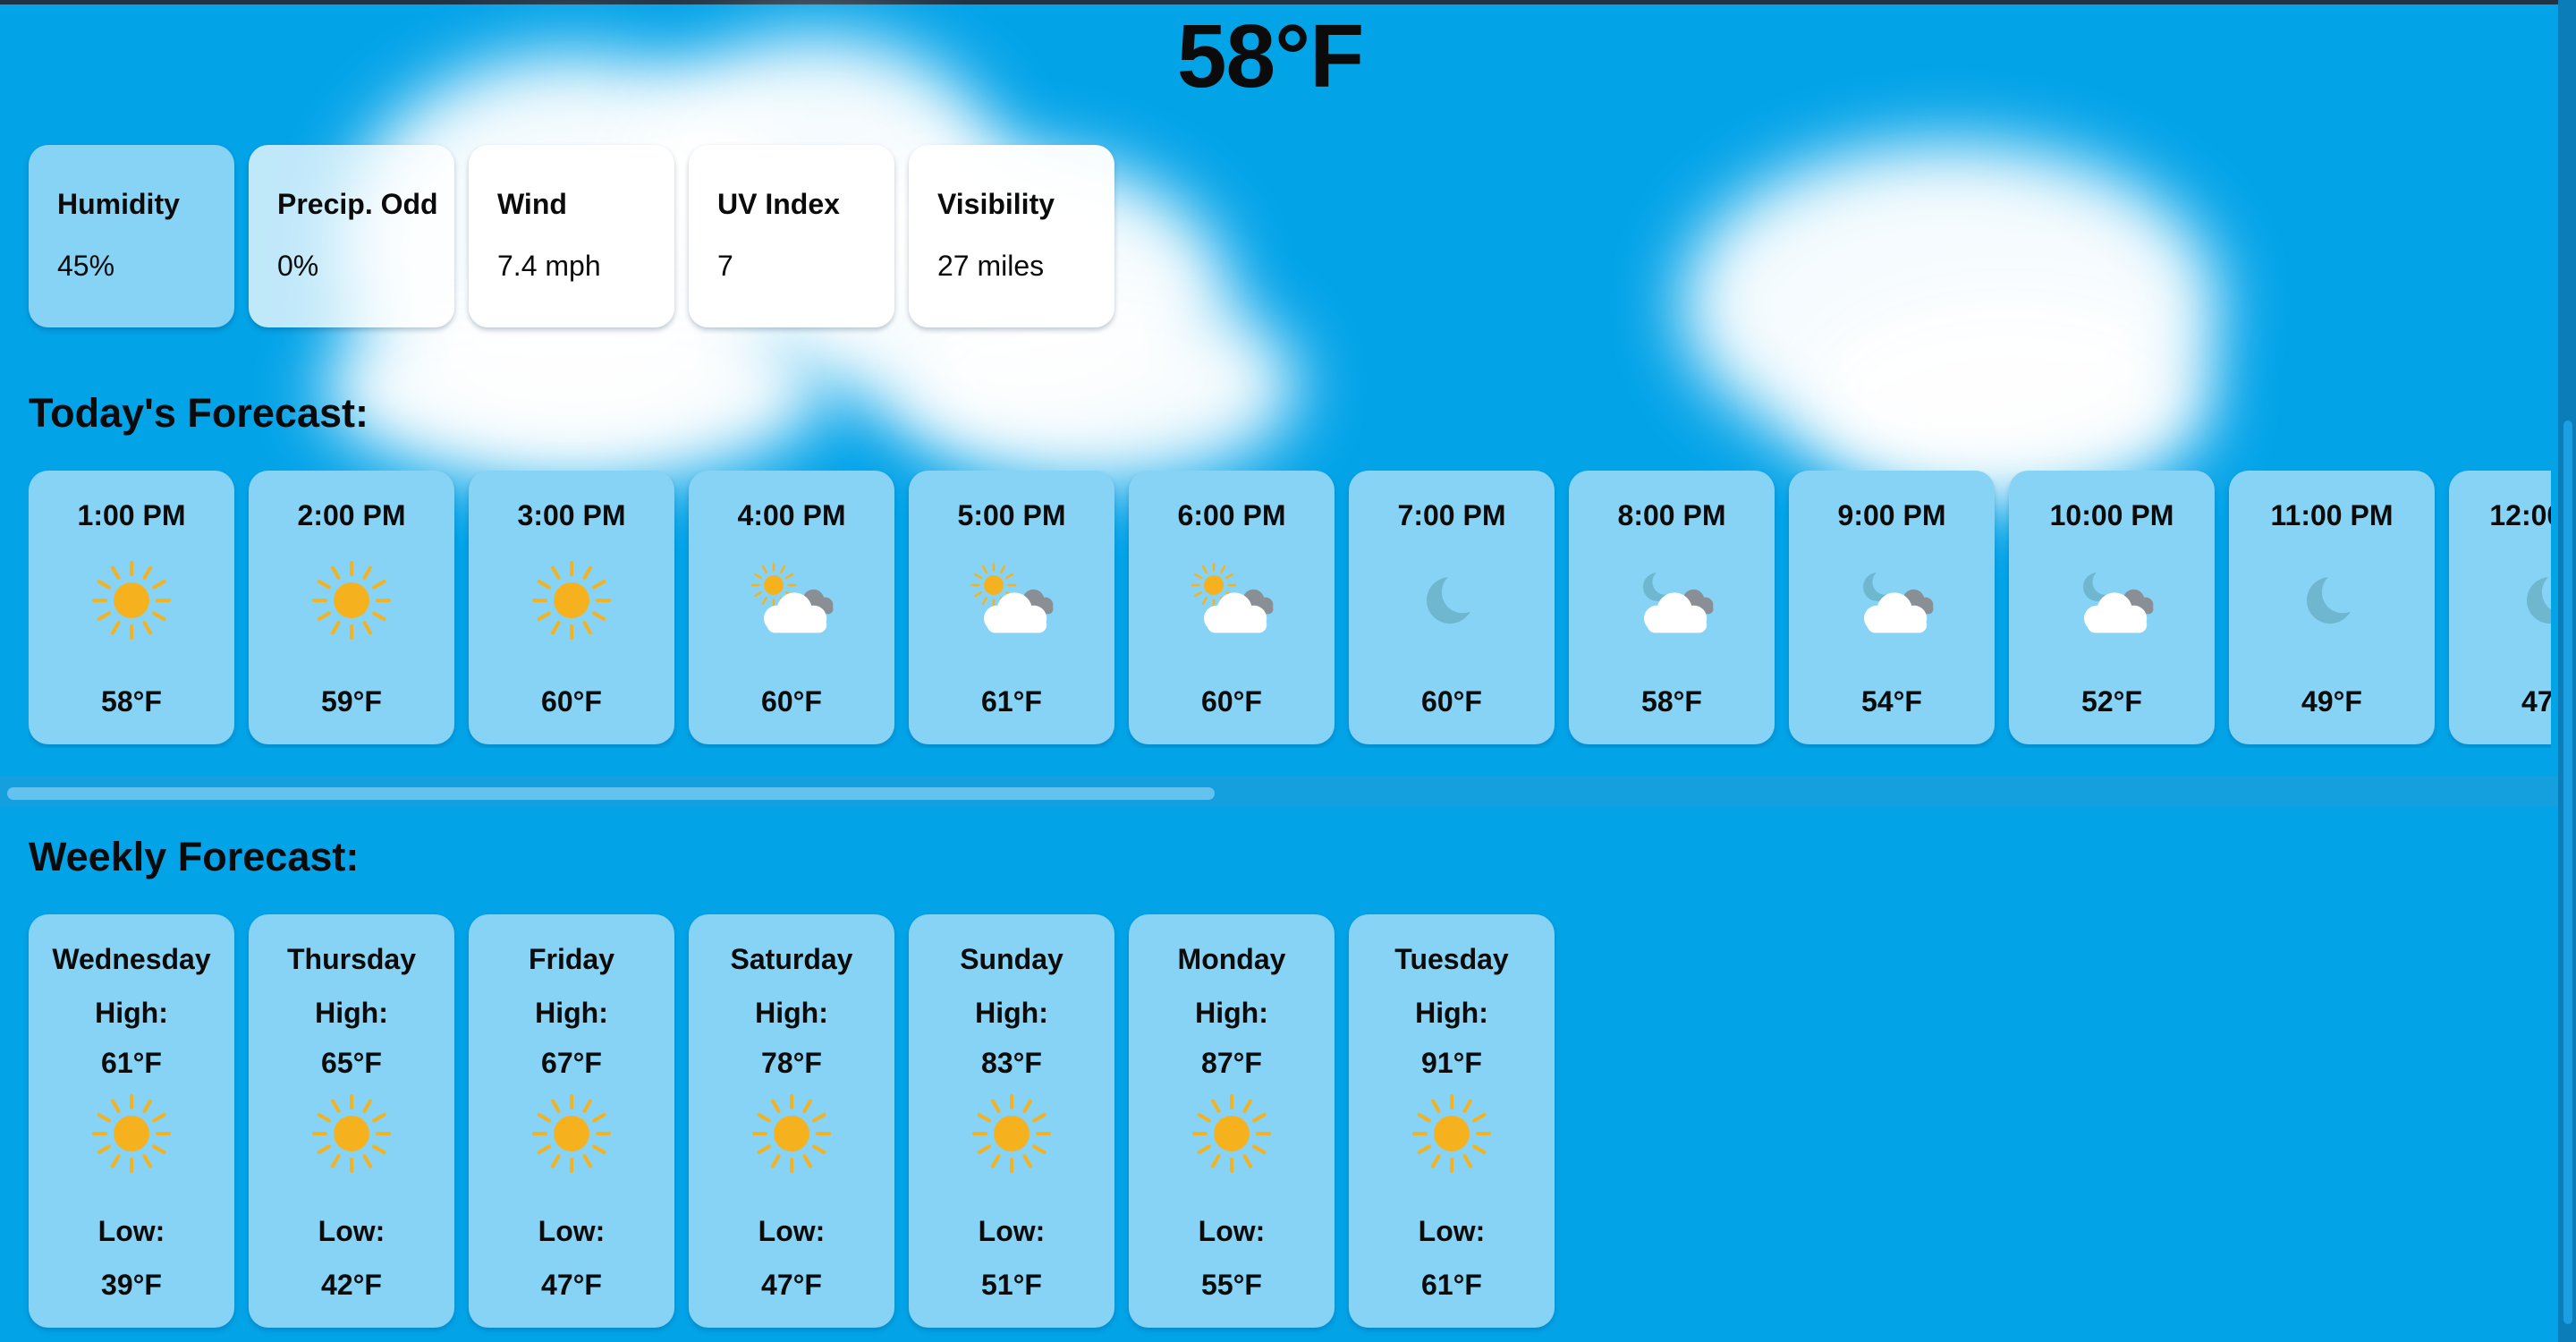  Describe the element at coordinates (1011, 1063) in the screenshot. I see `high-temperature: 83°F` at that location.